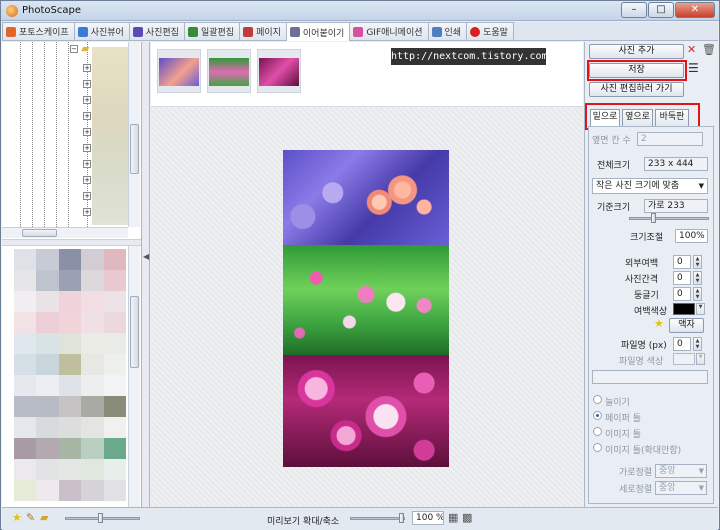 The height and width of the screenshot is (530, 720). I want to click on folder-tree: − ▰ + + + + + + + + + +, so click(65, 134).